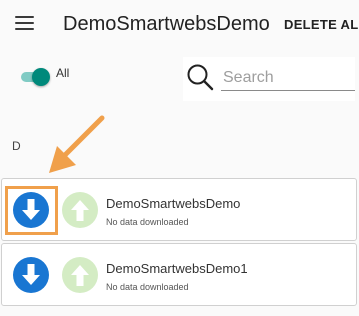 Image resolution: width=359 pixels, height=316 pixels. I want to click on all-toggle, so click(34, 77).